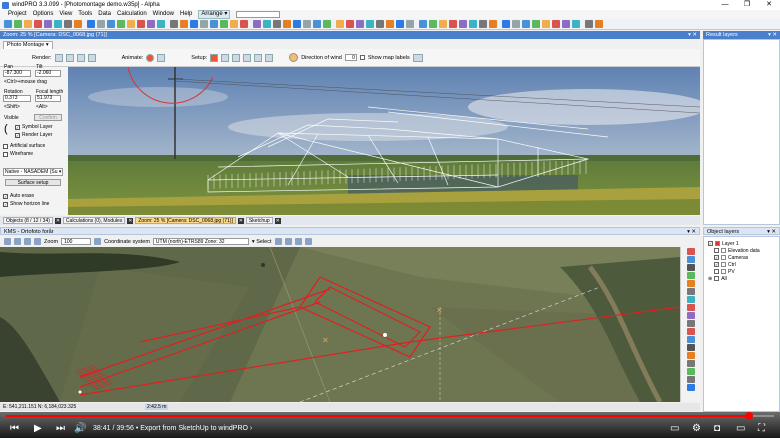 This screenshot has width=780, height=438. What do you see at coordinates (132, 14) in the screenshot?
I see `menu-calculation: Calculation` at bounding box center [132, 14].